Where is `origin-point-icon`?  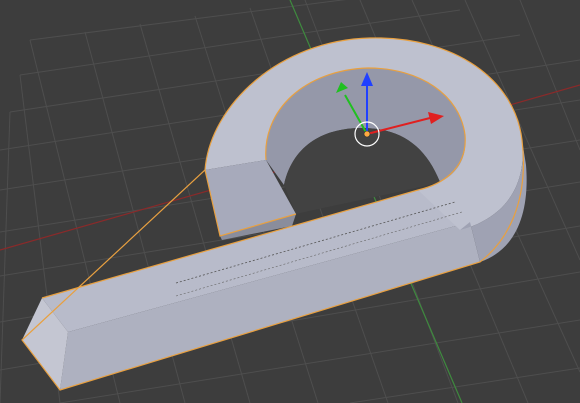 origin-point-icon is located at coordinates (367, 134).